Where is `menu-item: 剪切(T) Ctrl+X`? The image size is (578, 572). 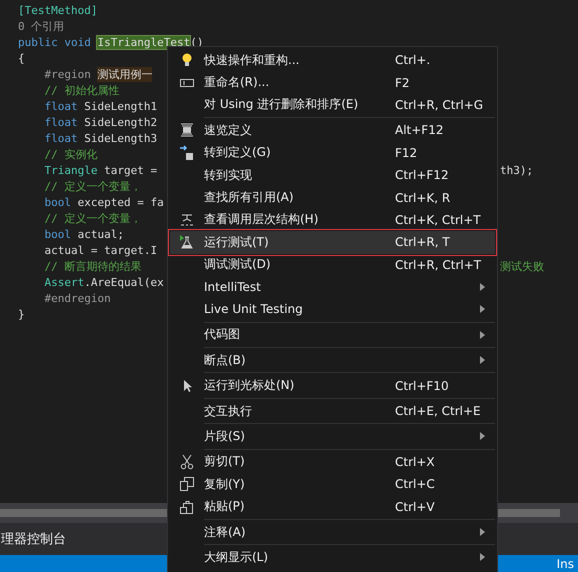
menu-item: 剪切(T) Ctrl+X is located at coordinates (332, 462).